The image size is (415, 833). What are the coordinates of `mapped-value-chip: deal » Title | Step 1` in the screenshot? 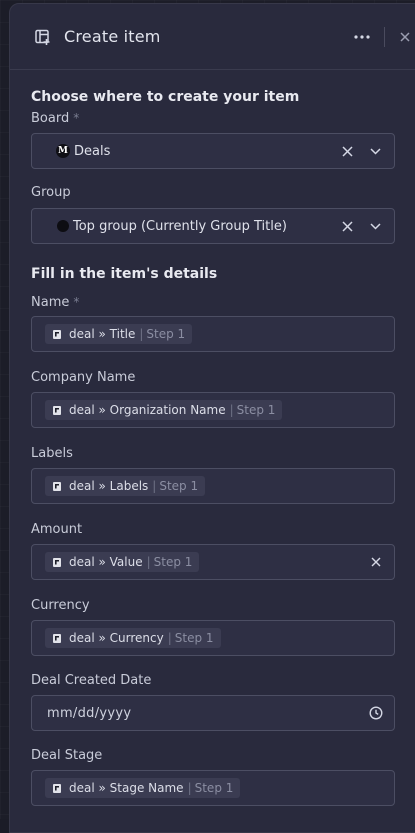 It's located at (119, 334).